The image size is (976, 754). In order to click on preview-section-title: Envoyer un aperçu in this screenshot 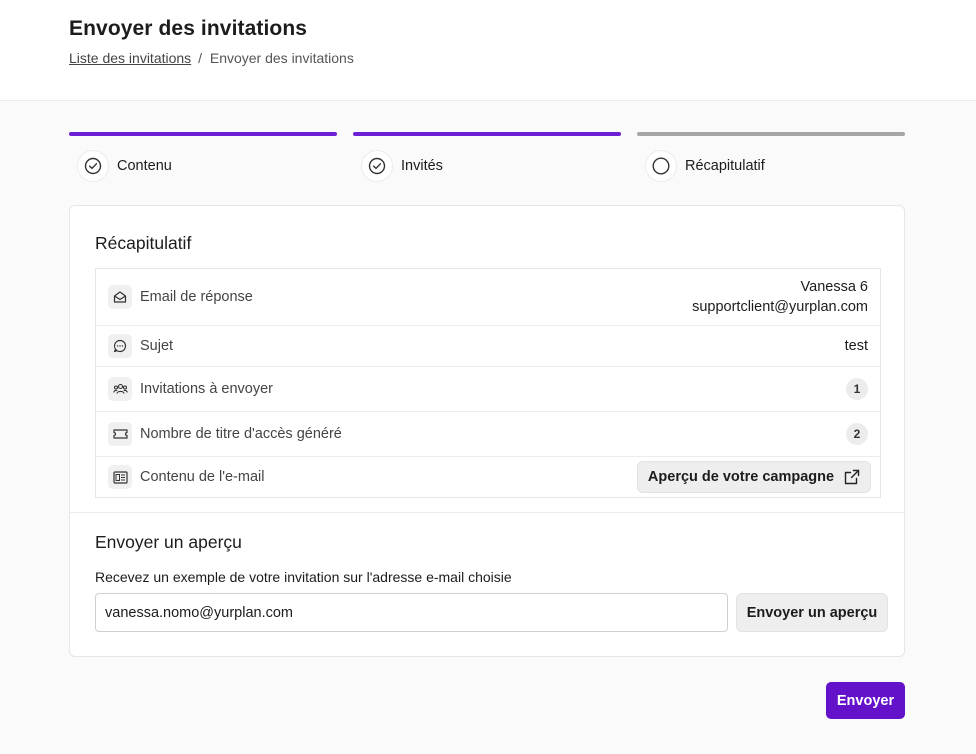, I will do `click(168, 542)`.